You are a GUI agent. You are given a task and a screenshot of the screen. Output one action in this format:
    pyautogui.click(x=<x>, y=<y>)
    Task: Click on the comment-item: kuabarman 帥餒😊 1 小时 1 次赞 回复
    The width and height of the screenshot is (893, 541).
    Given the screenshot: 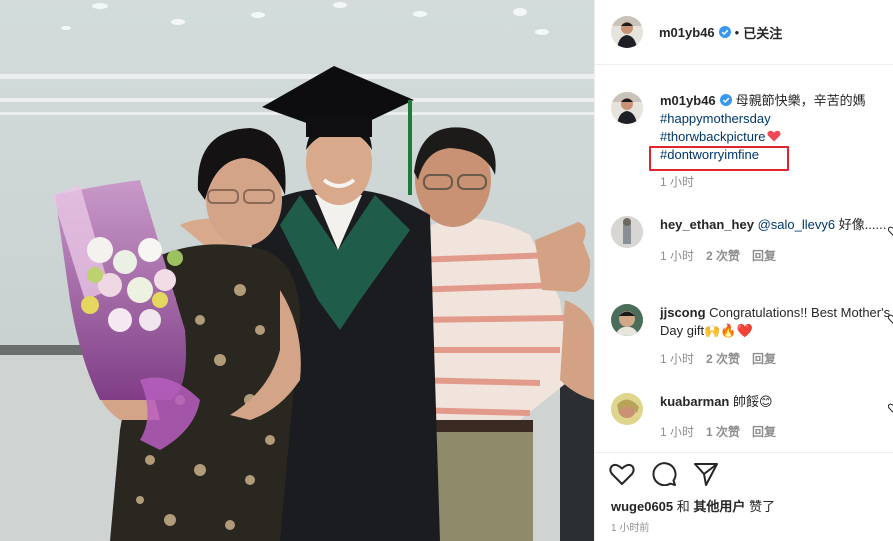 What is the action you would take?
    pyautogui.click(x=752, y=417)
    